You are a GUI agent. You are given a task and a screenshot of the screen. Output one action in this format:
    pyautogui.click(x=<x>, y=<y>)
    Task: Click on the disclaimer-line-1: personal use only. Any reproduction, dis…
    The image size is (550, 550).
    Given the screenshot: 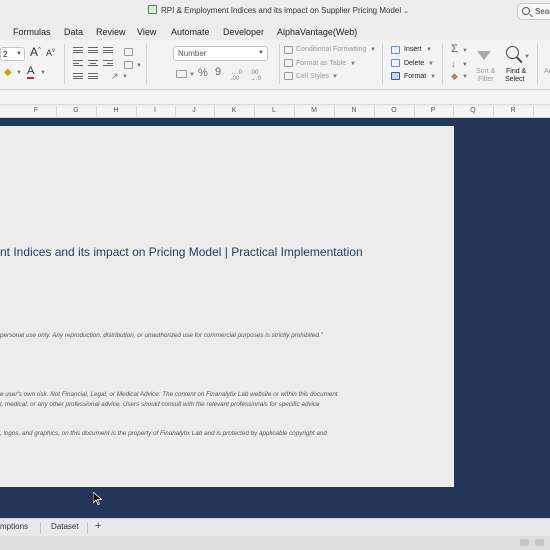 What is the action you would take?
    pyautogui.click(x=161, y=335)
    